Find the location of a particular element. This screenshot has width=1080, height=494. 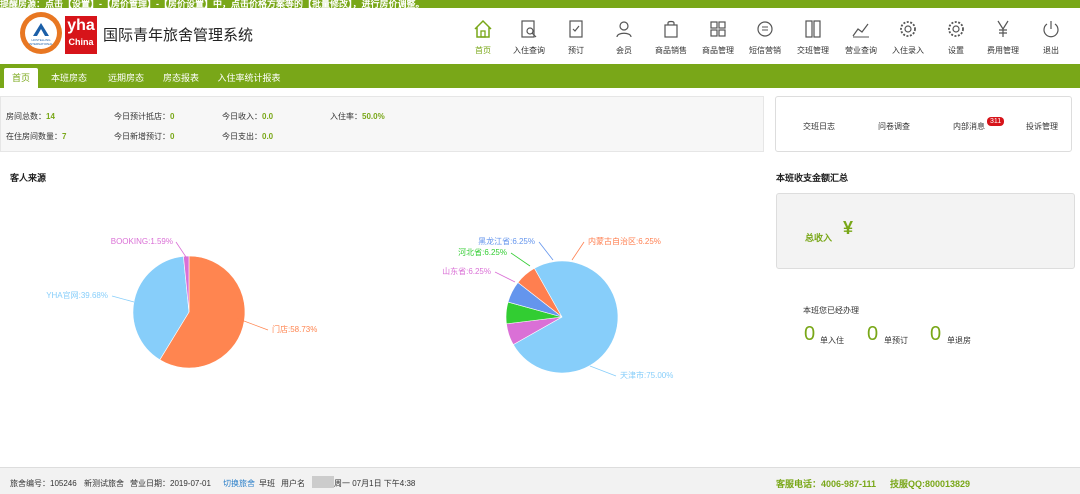

yha-china-logo: yha China is located at coordinates (81, 35).